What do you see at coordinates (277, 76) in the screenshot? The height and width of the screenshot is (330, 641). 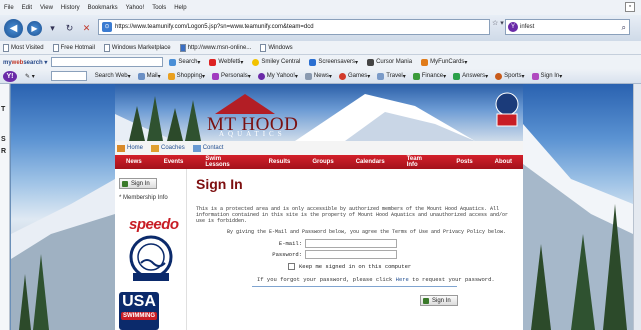 I see `toolbar2-my-yahoo: My Yahoo! ▾` at bounding box center [277, 76].